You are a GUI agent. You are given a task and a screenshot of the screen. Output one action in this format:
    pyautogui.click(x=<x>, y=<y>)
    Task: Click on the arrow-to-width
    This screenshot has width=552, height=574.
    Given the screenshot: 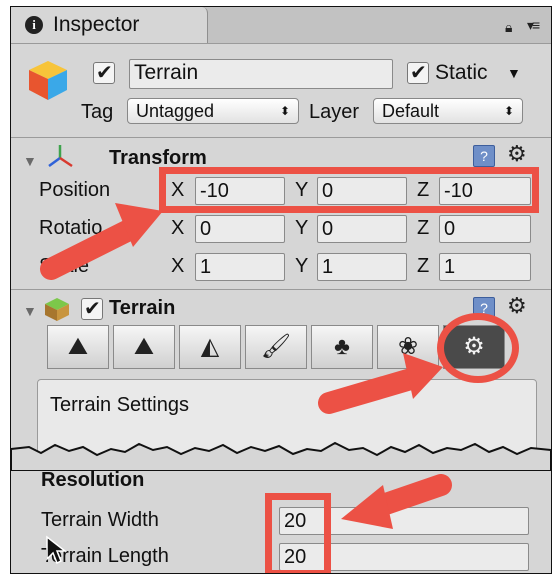 What is the action you would take?
    pyautogui.click(x=396, y=501)
    